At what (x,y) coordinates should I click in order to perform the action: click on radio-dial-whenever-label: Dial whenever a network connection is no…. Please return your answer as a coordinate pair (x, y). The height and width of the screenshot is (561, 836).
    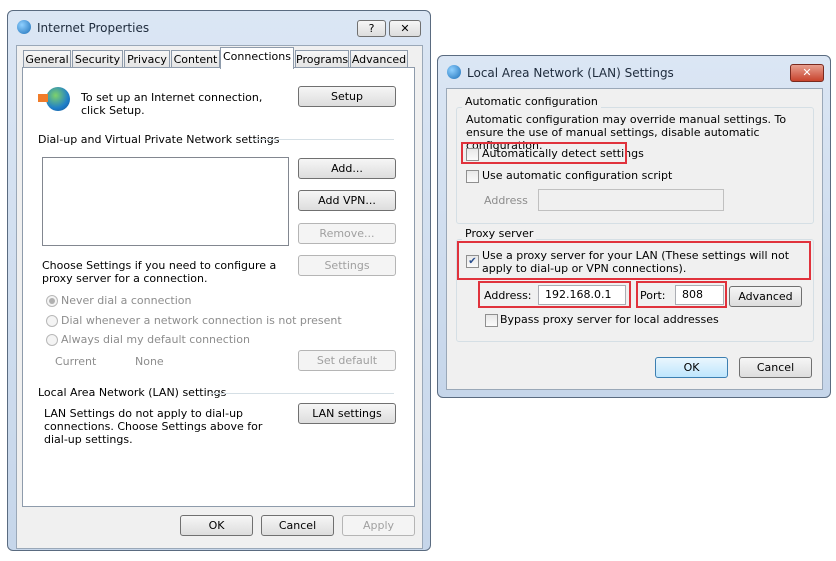
    Looking at the image, I should click on (201, 320).